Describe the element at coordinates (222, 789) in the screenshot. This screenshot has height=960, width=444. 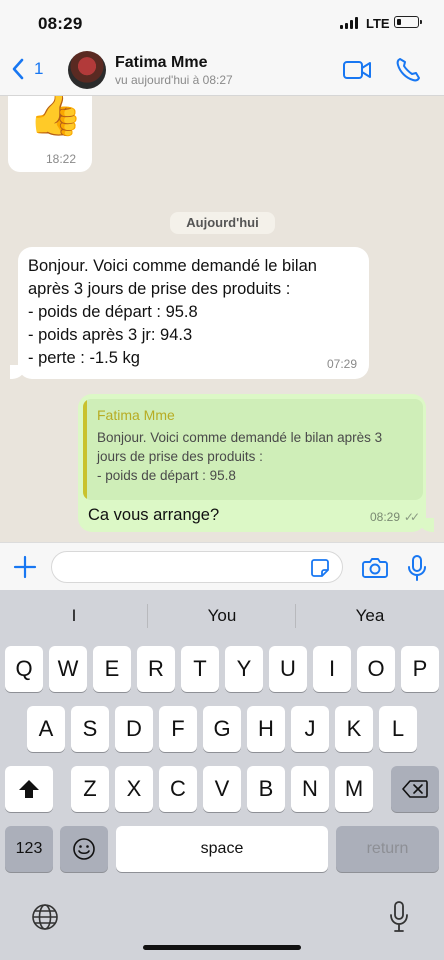
I see `key: V` at that location.